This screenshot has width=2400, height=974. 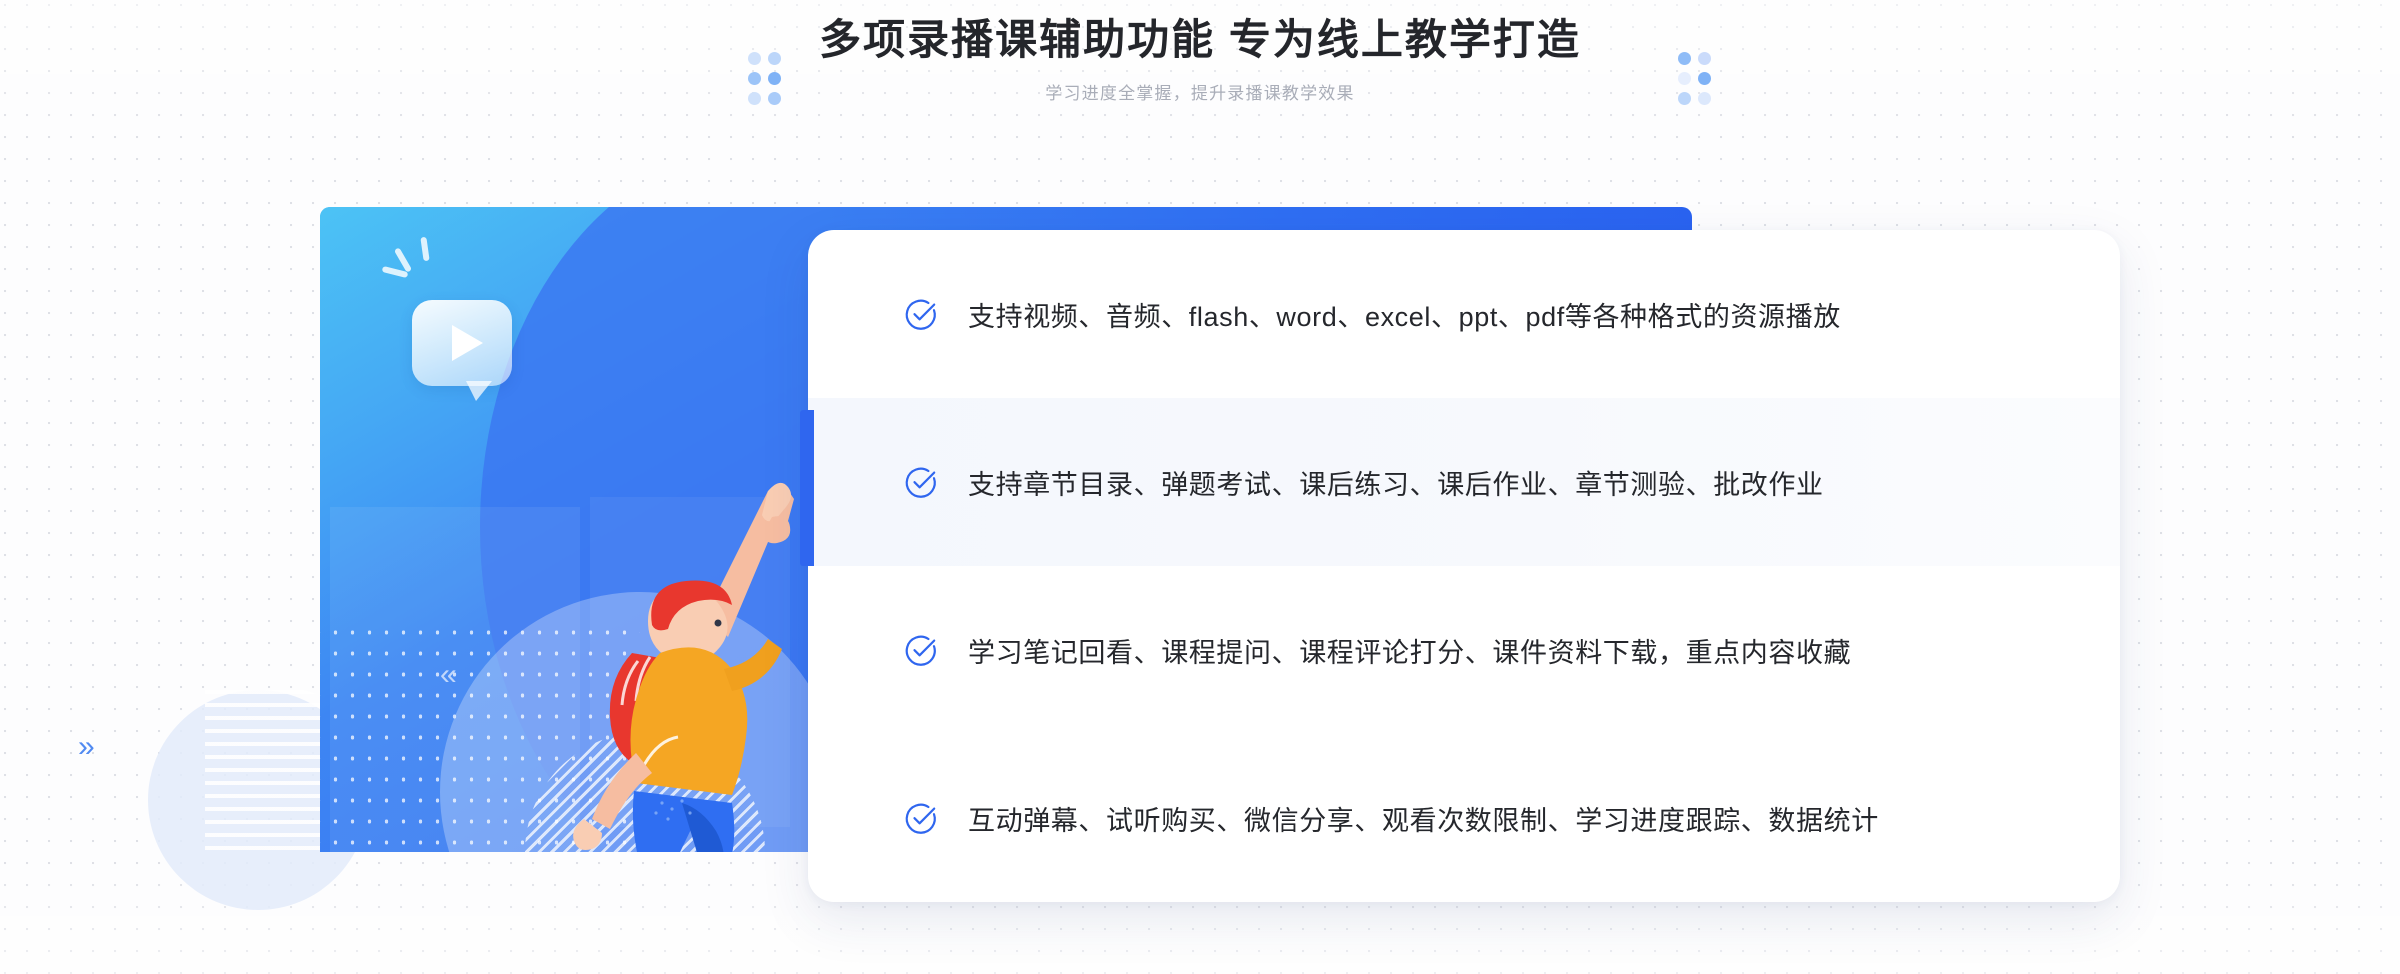 What do you see at coordinates (807, 488) in the screenshot?
I see `active-row-accent-tab` at bounding box center [807, 488].